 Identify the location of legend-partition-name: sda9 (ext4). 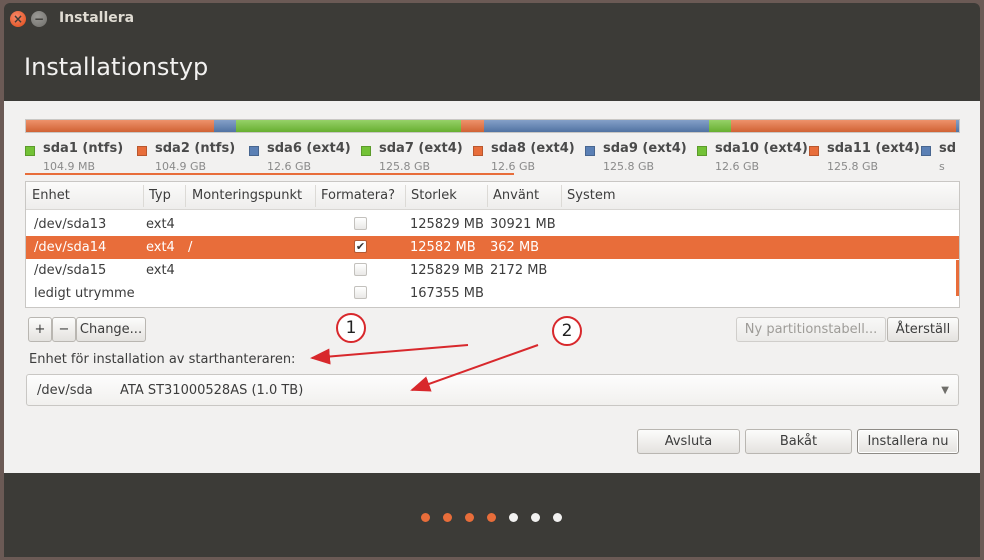
(645, 148).